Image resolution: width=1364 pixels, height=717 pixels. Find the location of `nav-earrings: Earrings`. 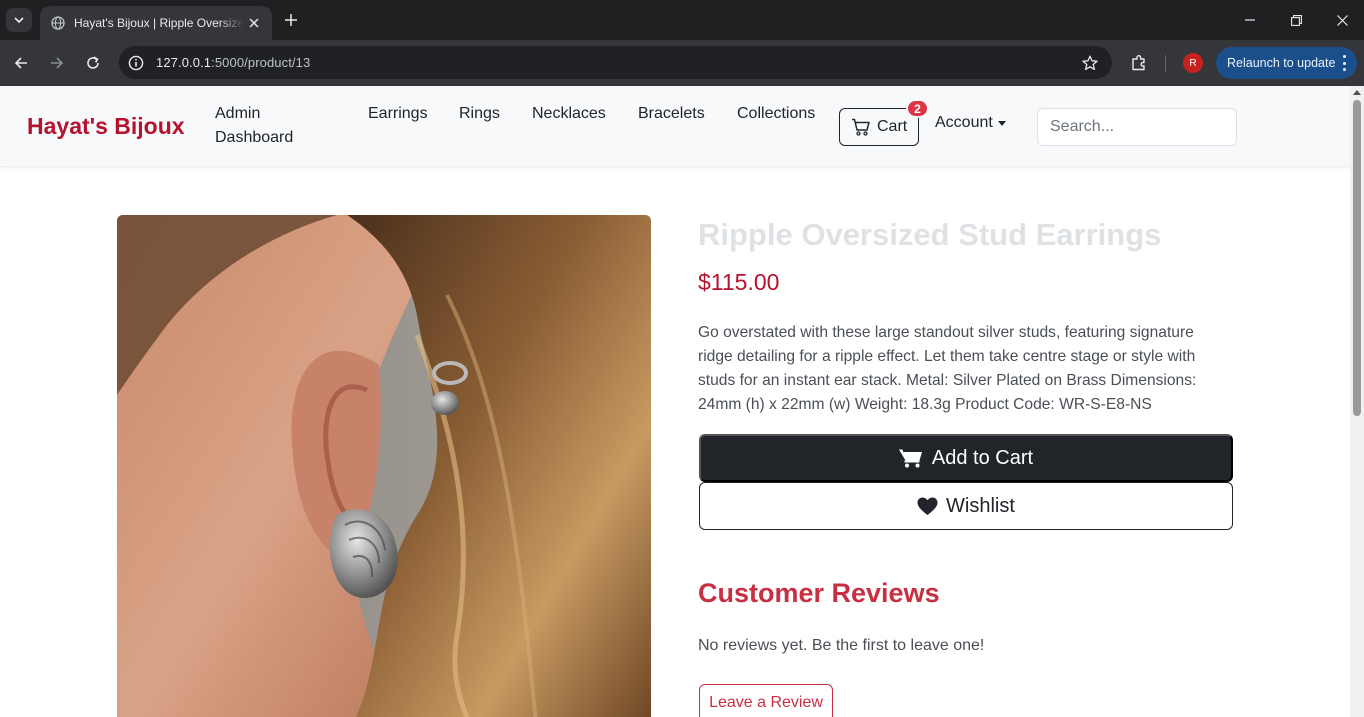

nav-earrings: Earrings is located at coordinates (398, 114).